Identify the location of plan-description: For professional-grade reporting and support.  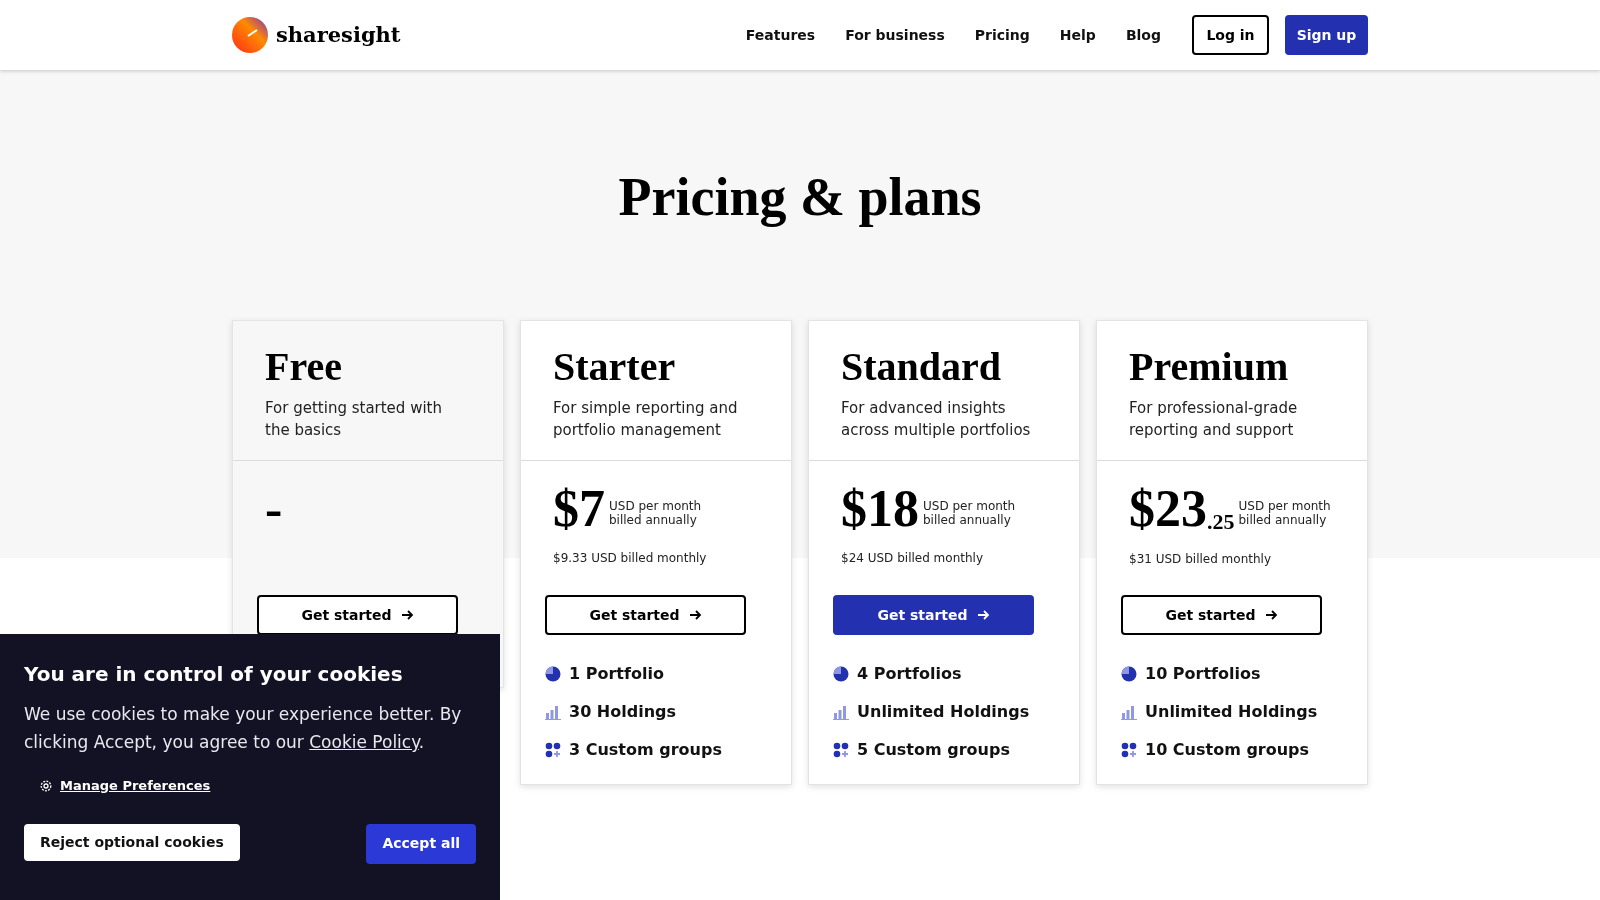
(1214, 419).